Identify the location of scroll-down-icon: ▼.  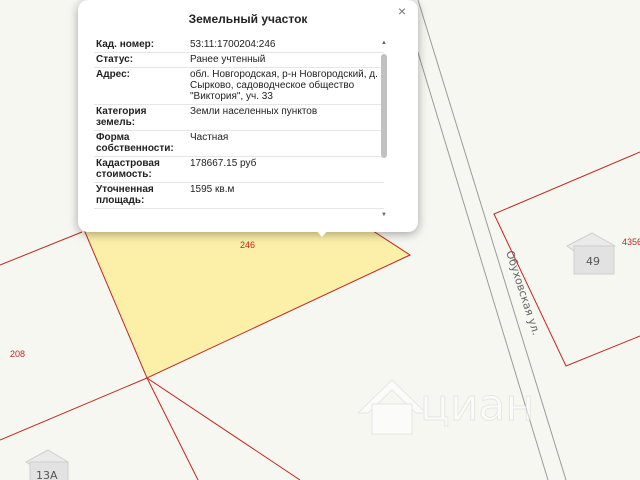
(384, 215).